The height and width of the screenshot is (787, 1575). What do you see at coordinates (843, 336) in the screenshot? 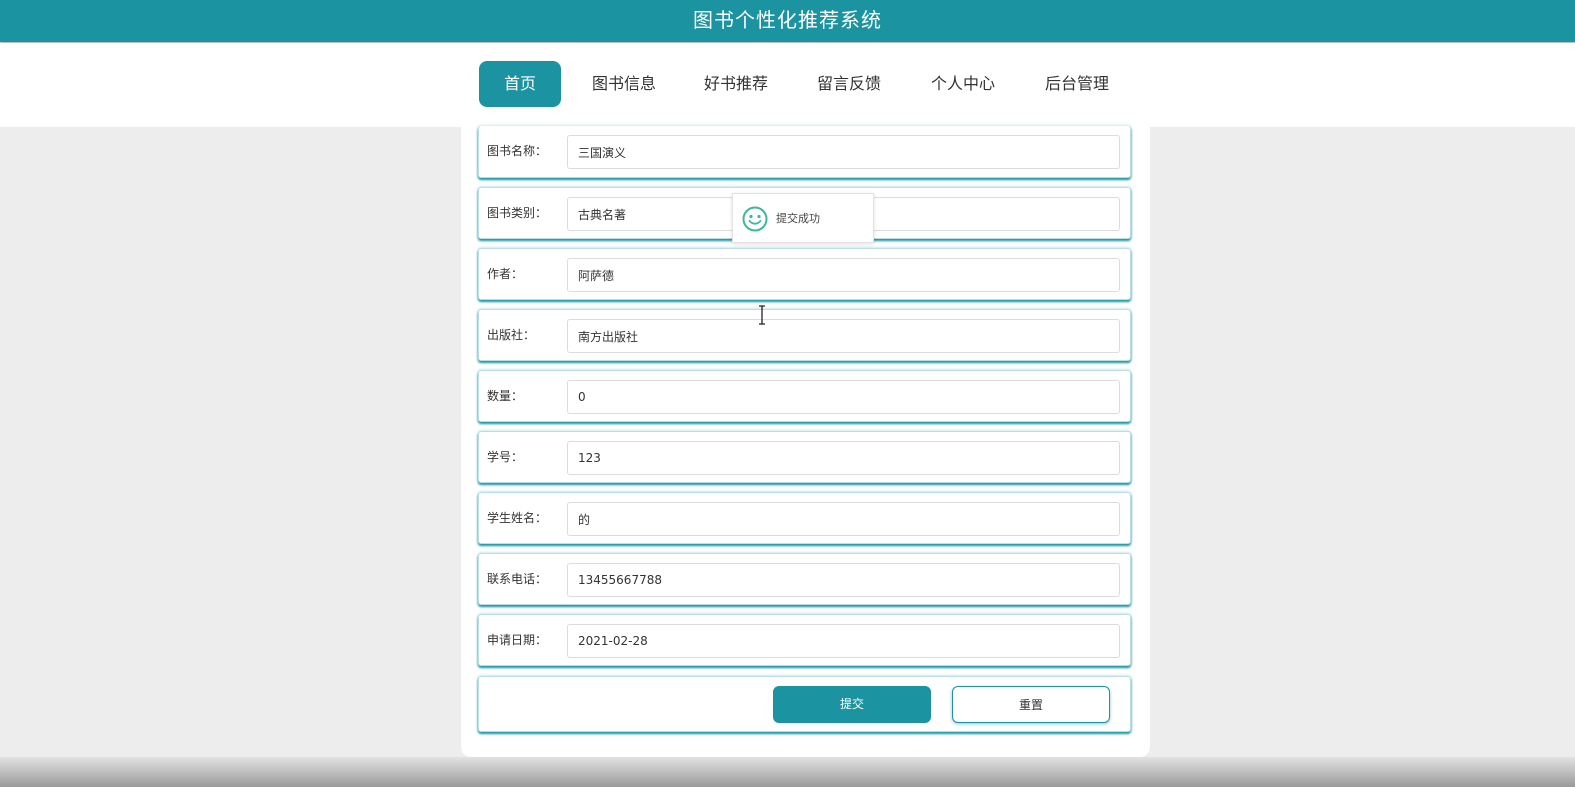
I see `publisher-input` at bounding box center [843, 336].